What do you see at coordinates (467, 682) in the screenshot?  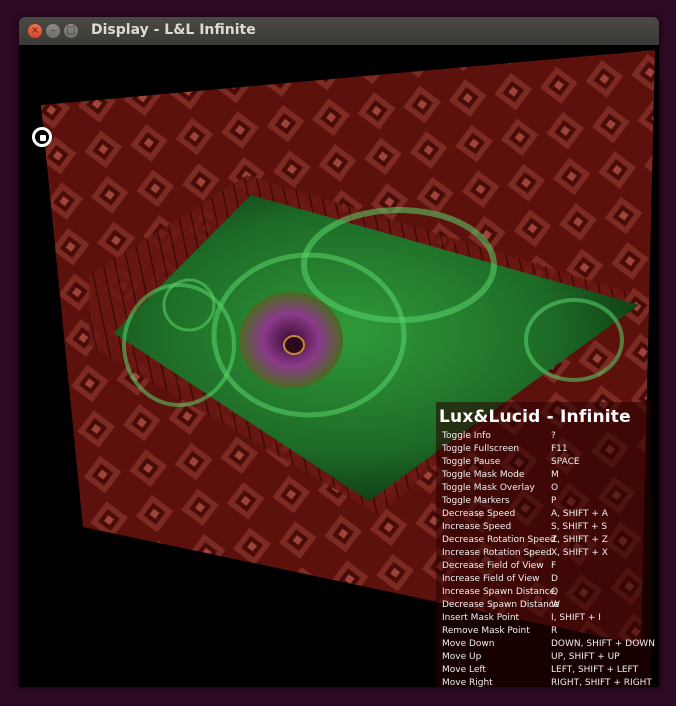 I see `shortcut-action: Move Right` at bounding box center [467, 682].